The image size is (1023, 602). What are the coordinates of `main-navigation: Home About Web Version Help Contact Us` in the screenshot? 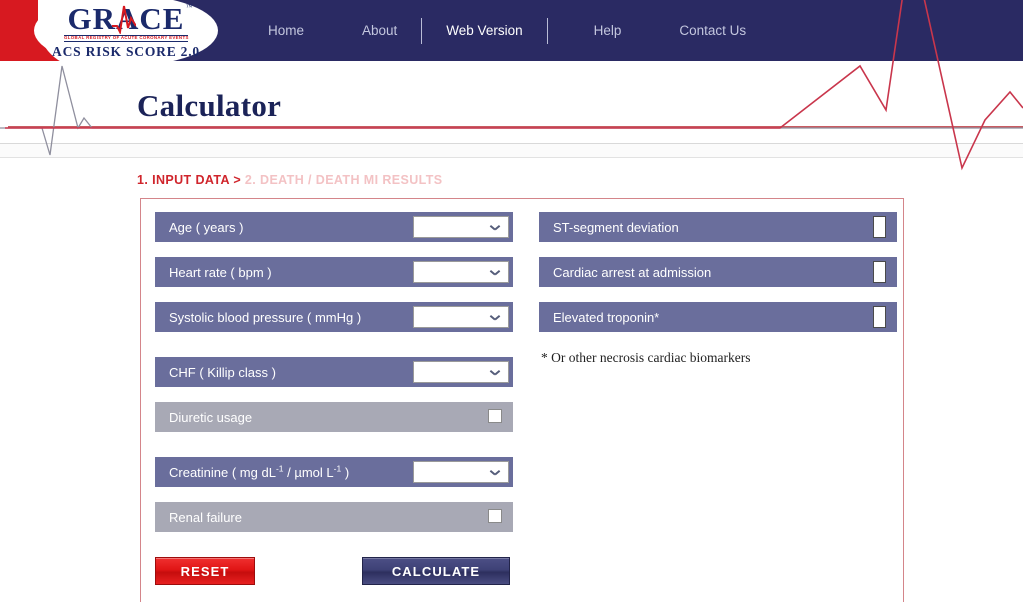 It's located at (507, 30).